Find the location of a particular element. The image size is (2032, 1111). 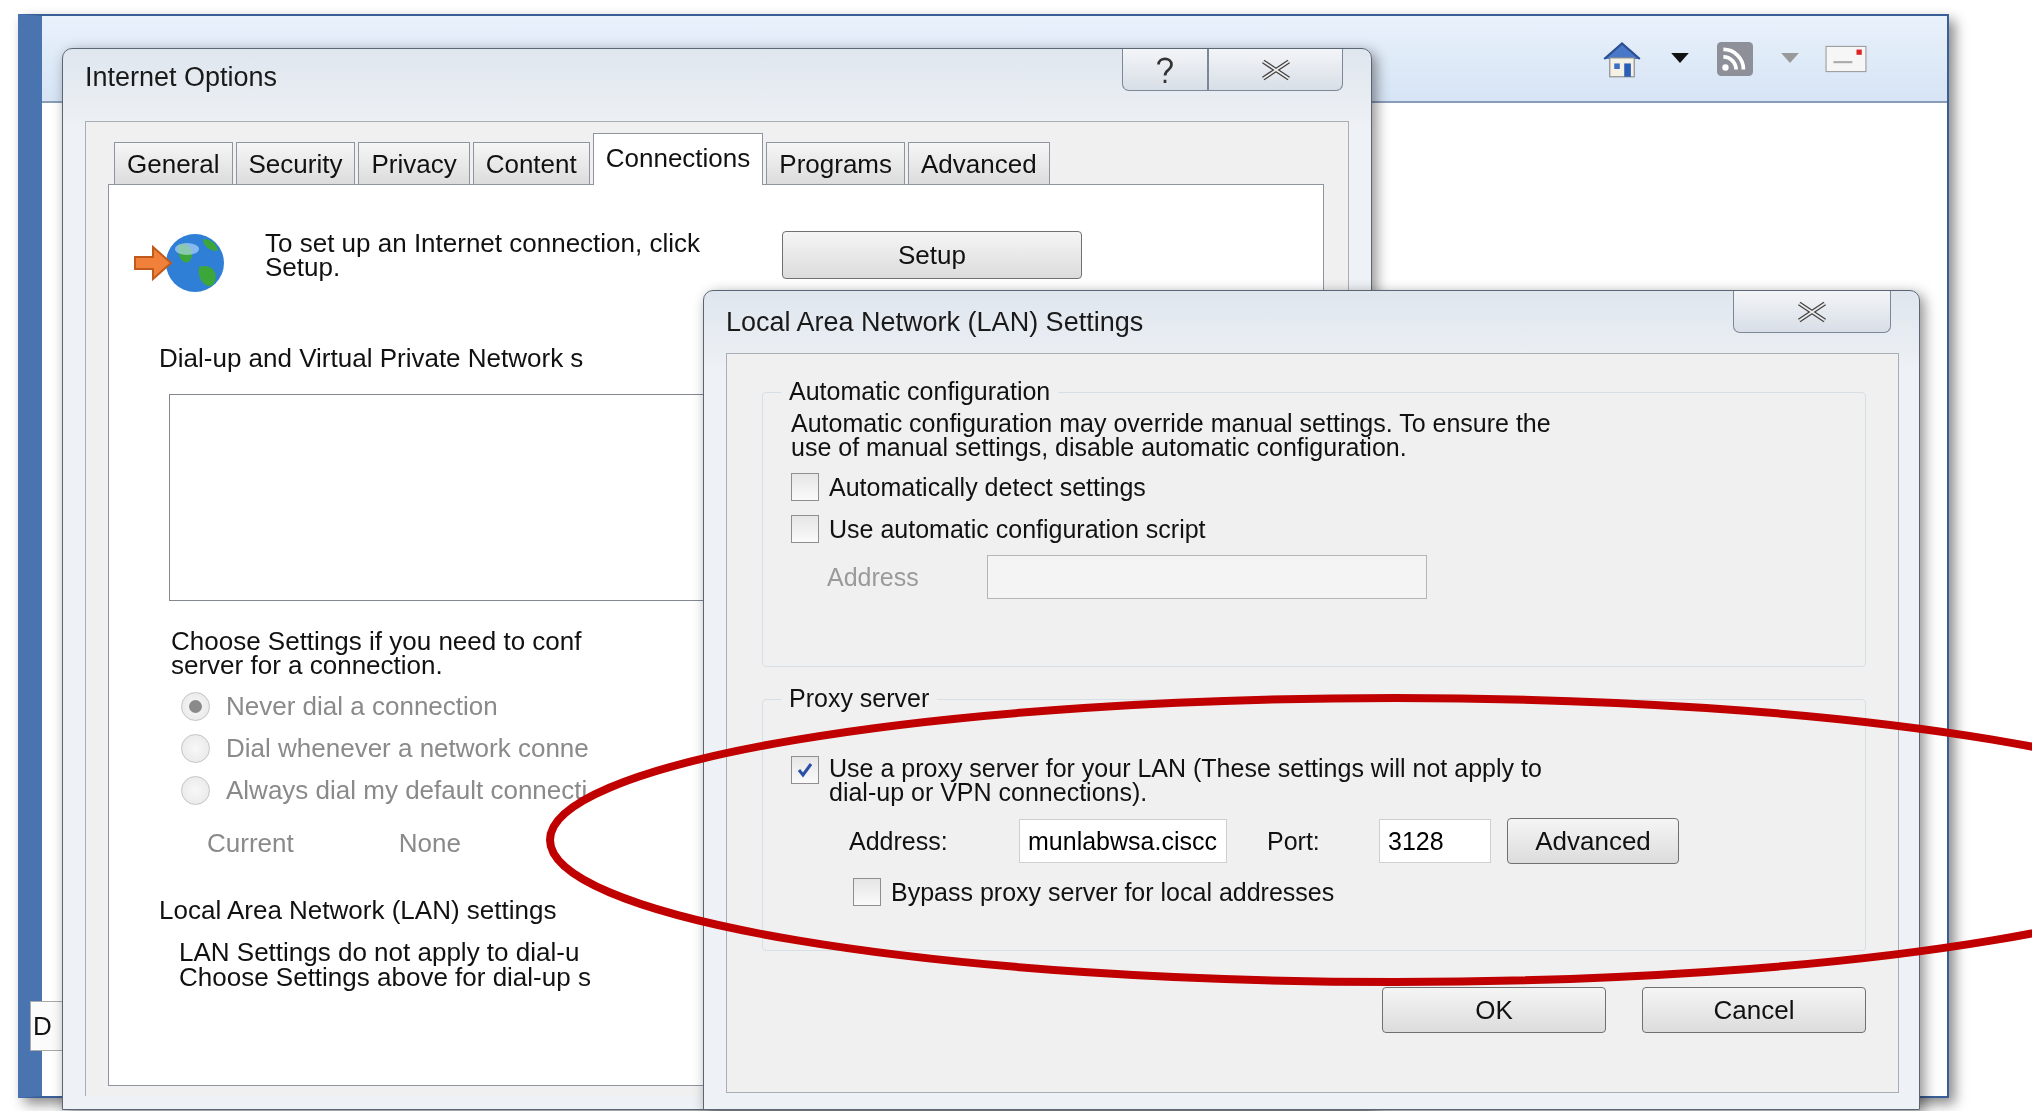

tab: Connections is located at coordinates (678, 159).